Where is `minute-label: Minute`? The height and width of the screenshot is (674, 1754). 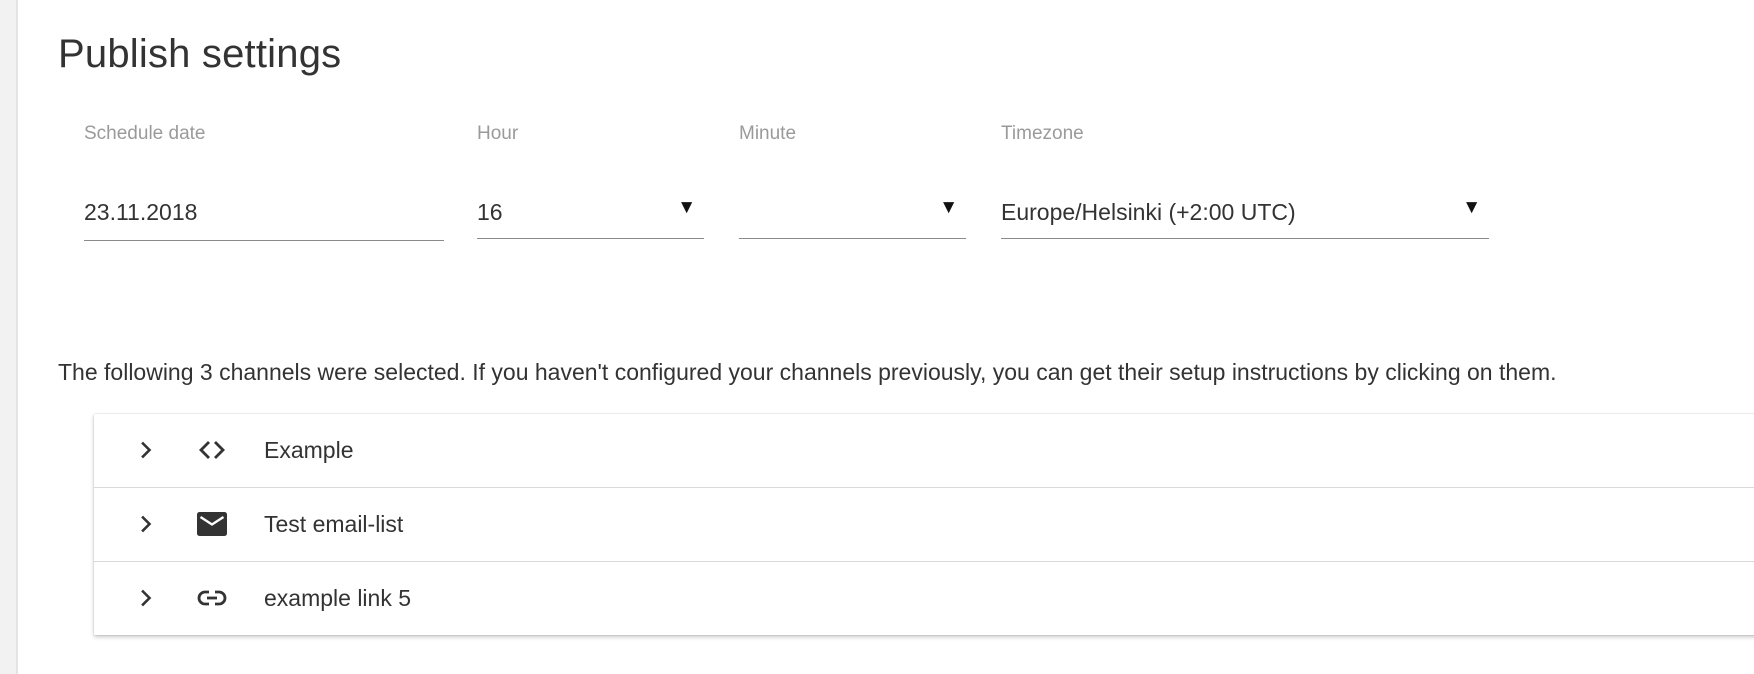
minute-label: Minute is located at coordinates (768, 133).